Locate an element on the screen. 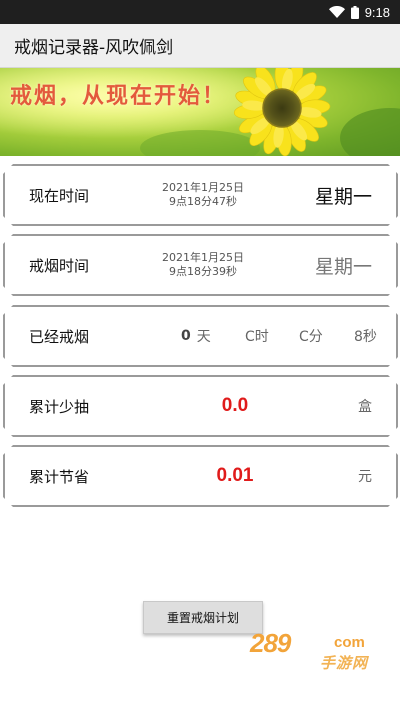 Image resolution: width=400 pixels, height=710 pixels. packs-saved-unit: 盒 is located at coordinates (365, 407).